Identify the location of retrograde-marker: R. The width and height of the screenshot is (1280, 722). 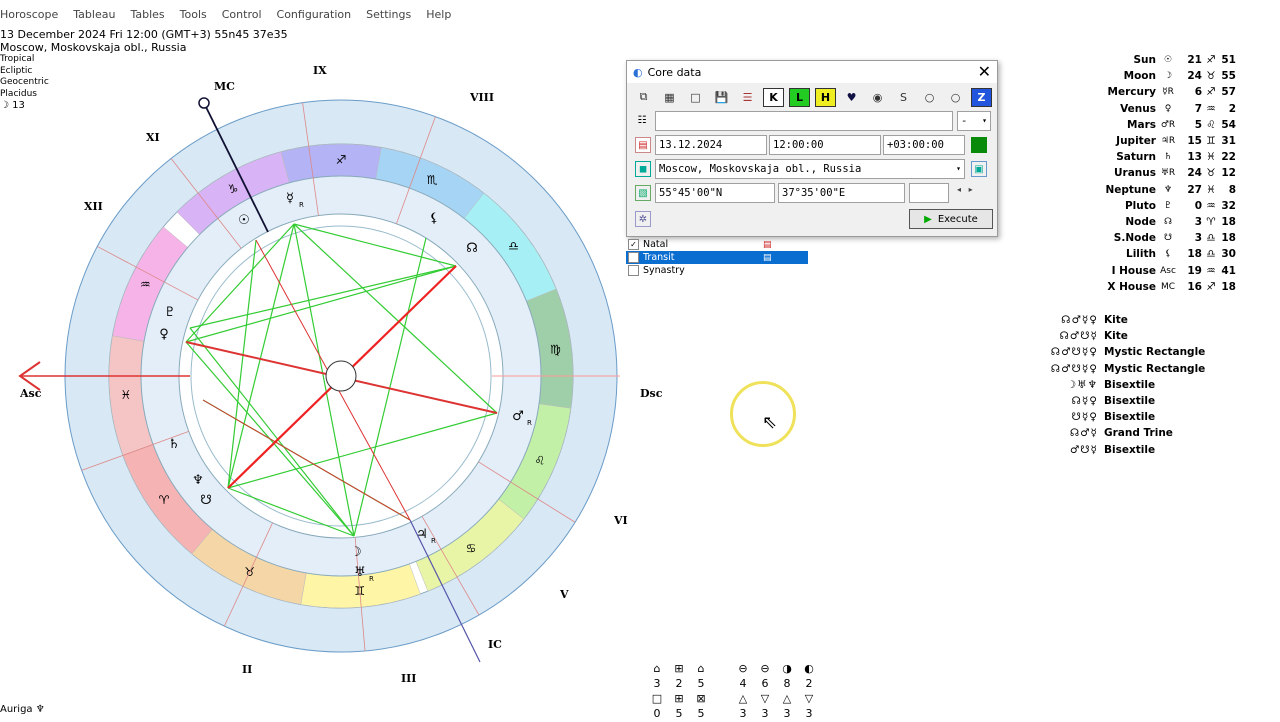
(301, 205).